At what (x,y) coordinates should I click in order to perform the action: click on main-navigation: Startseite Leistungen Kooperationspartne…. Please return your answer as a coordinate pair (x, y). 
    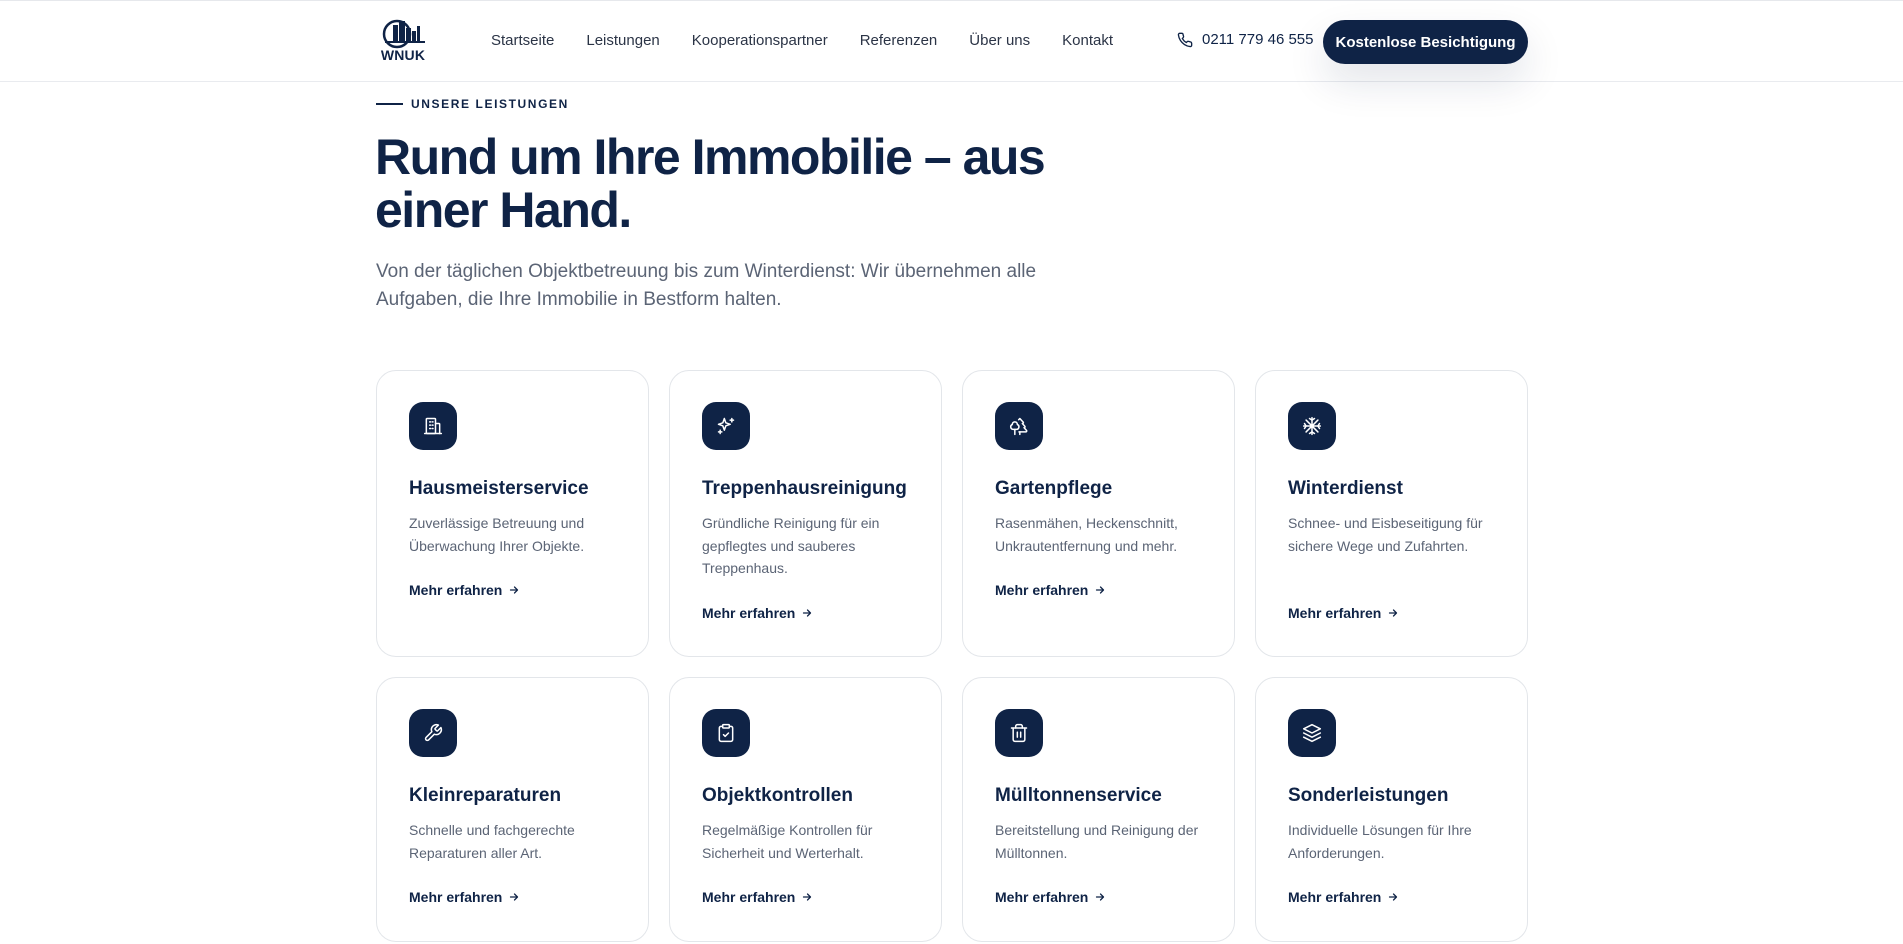
    Looking at the image, I should click on (818, 41).